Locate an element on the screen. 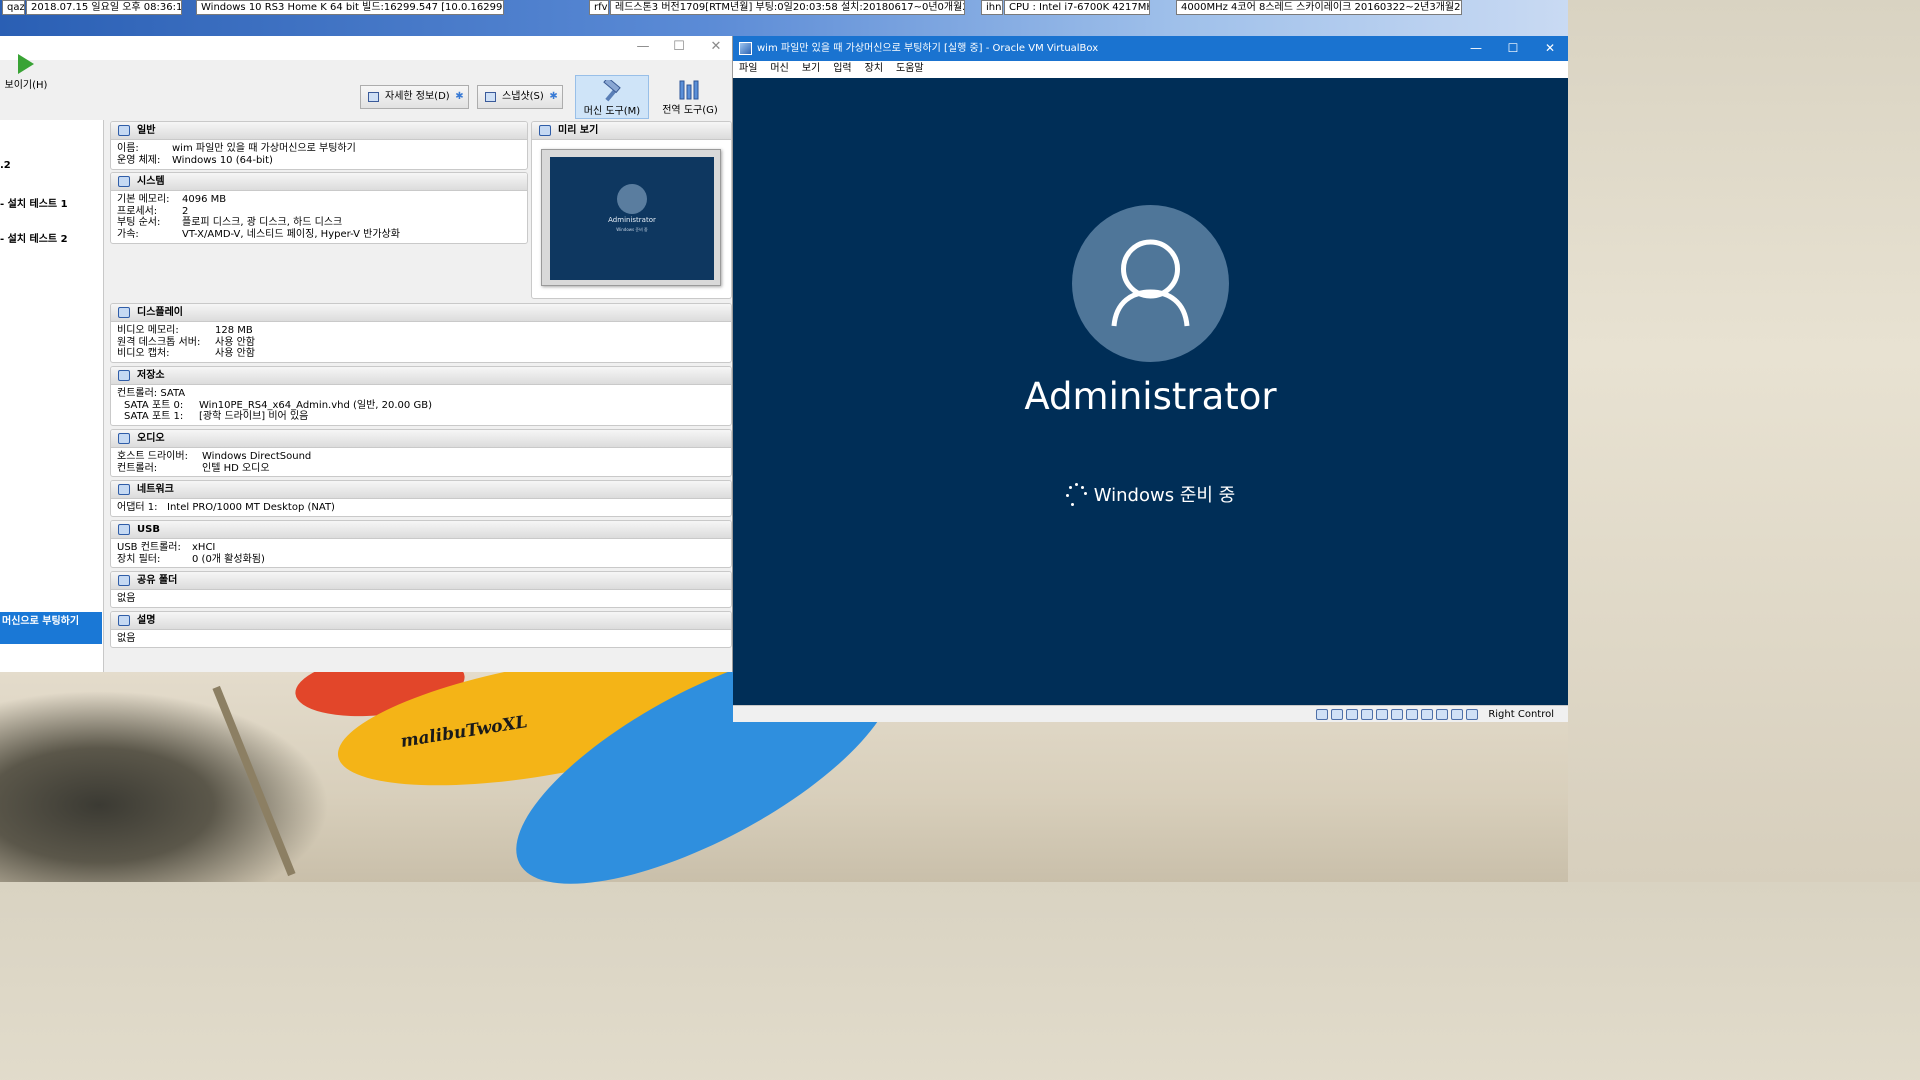 Image resolution: width=1920 pixels, height=1080 pixels. status-tag: rfv is located at coordinates (599, 7).